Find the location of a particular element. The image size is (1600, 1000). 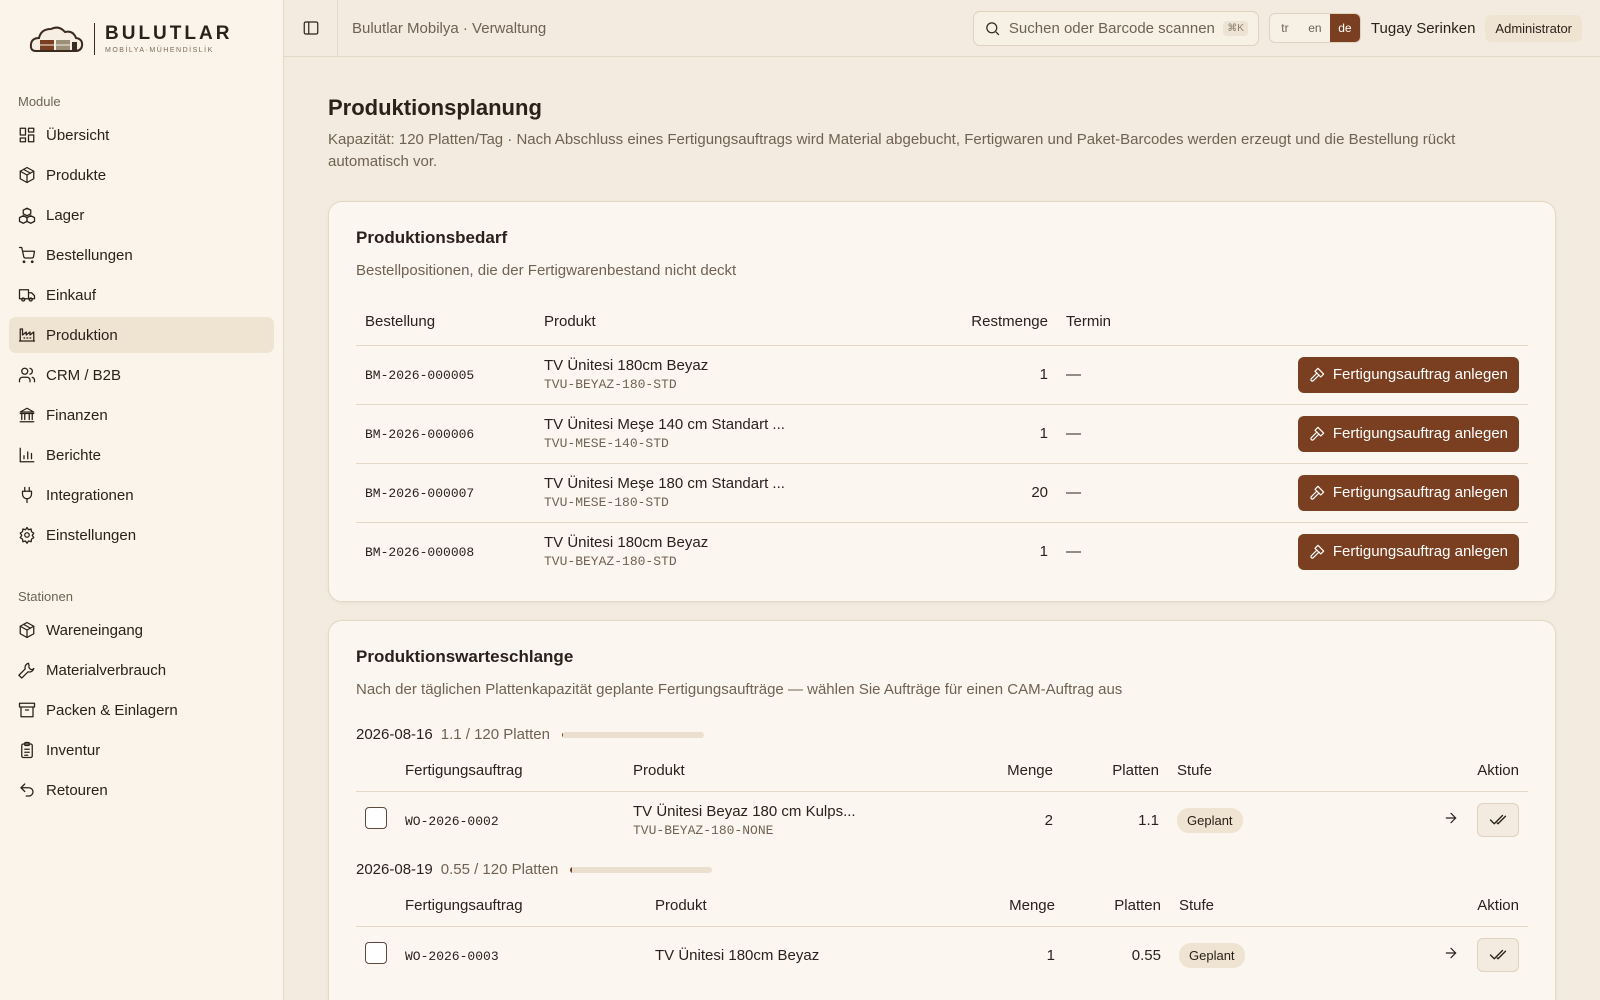

queue-title: Produktionswarteschlange is located at coordinates (465, 656).